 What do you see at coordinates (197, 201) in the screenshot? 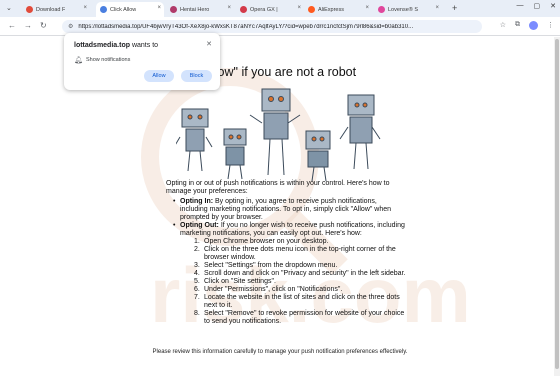
I see `opt-in-label: Opting In:` at bounding box center [197, 201].